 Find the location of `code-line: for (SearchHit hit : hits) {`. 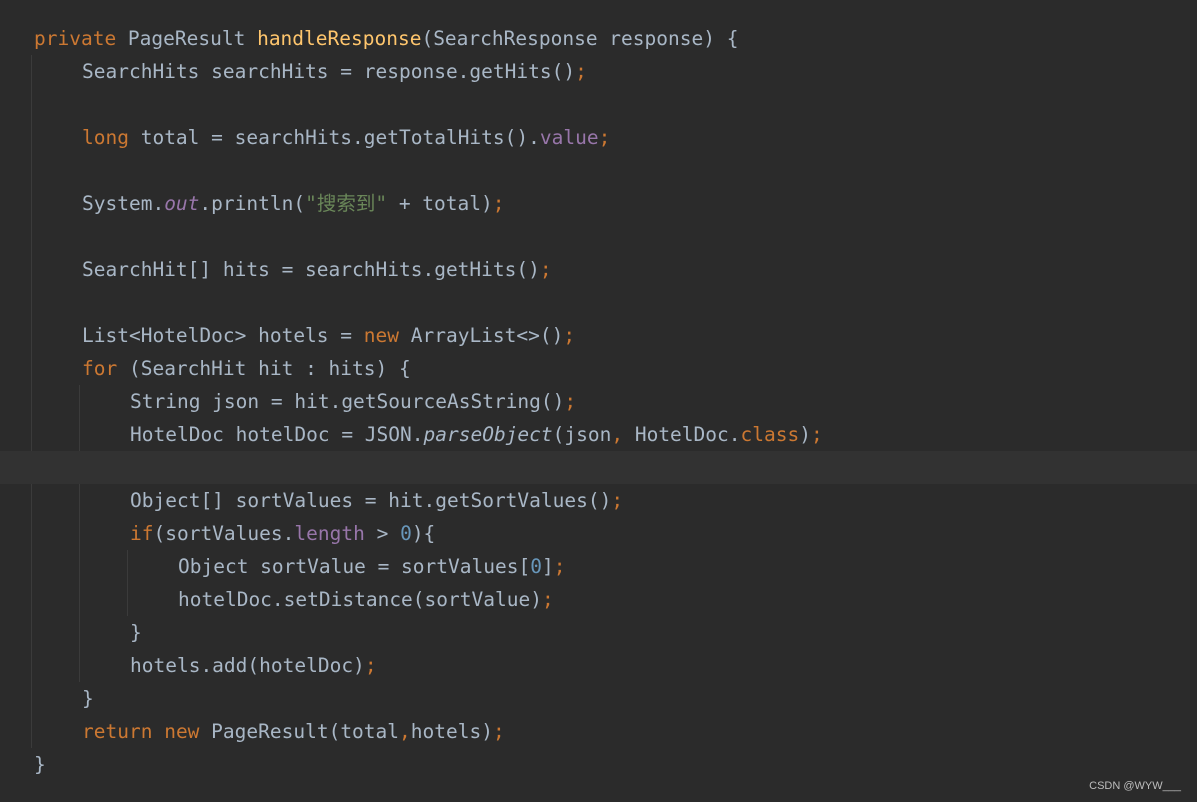

code-line: for (SearchHit hit : hits) { is located at coordinates (598, 368).